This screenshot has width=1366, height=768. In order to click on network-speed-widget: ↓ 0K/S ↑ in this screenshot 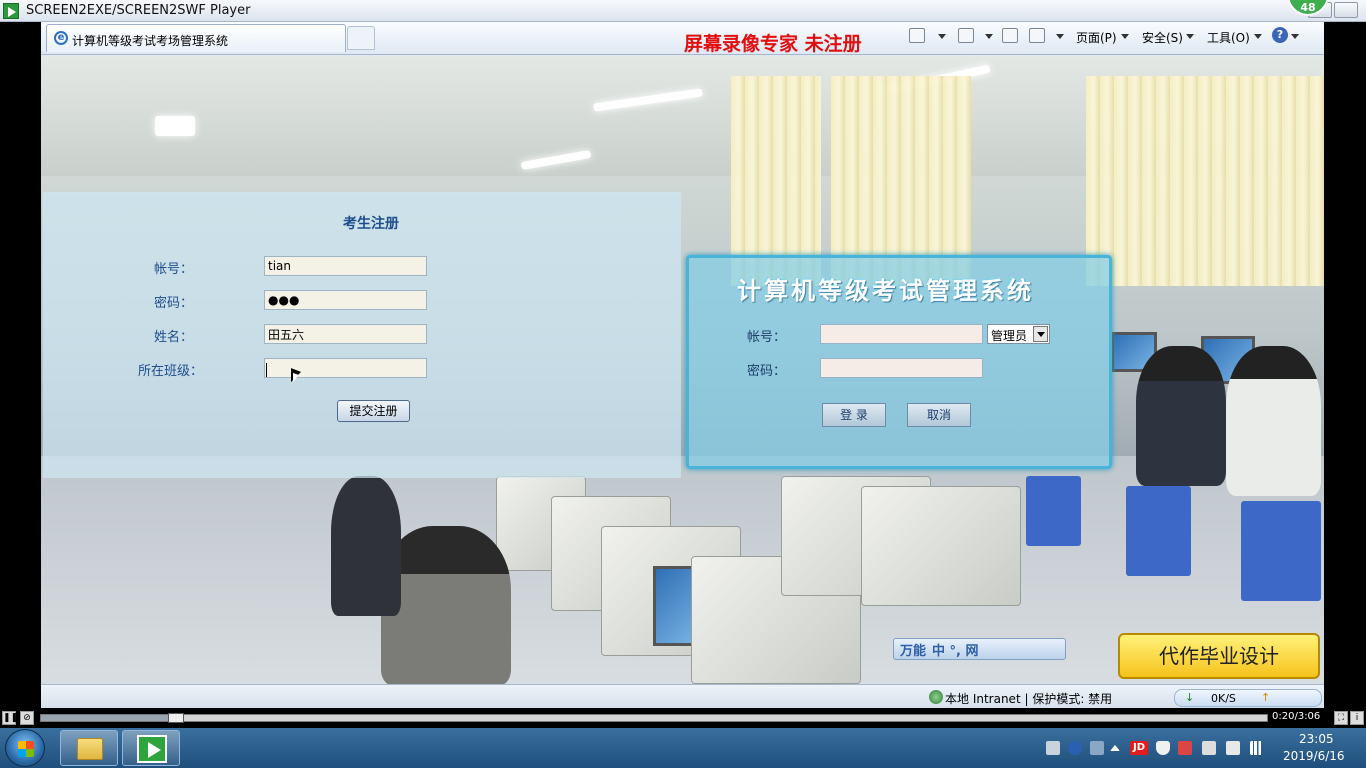, I will do `click(1248, 698)`.